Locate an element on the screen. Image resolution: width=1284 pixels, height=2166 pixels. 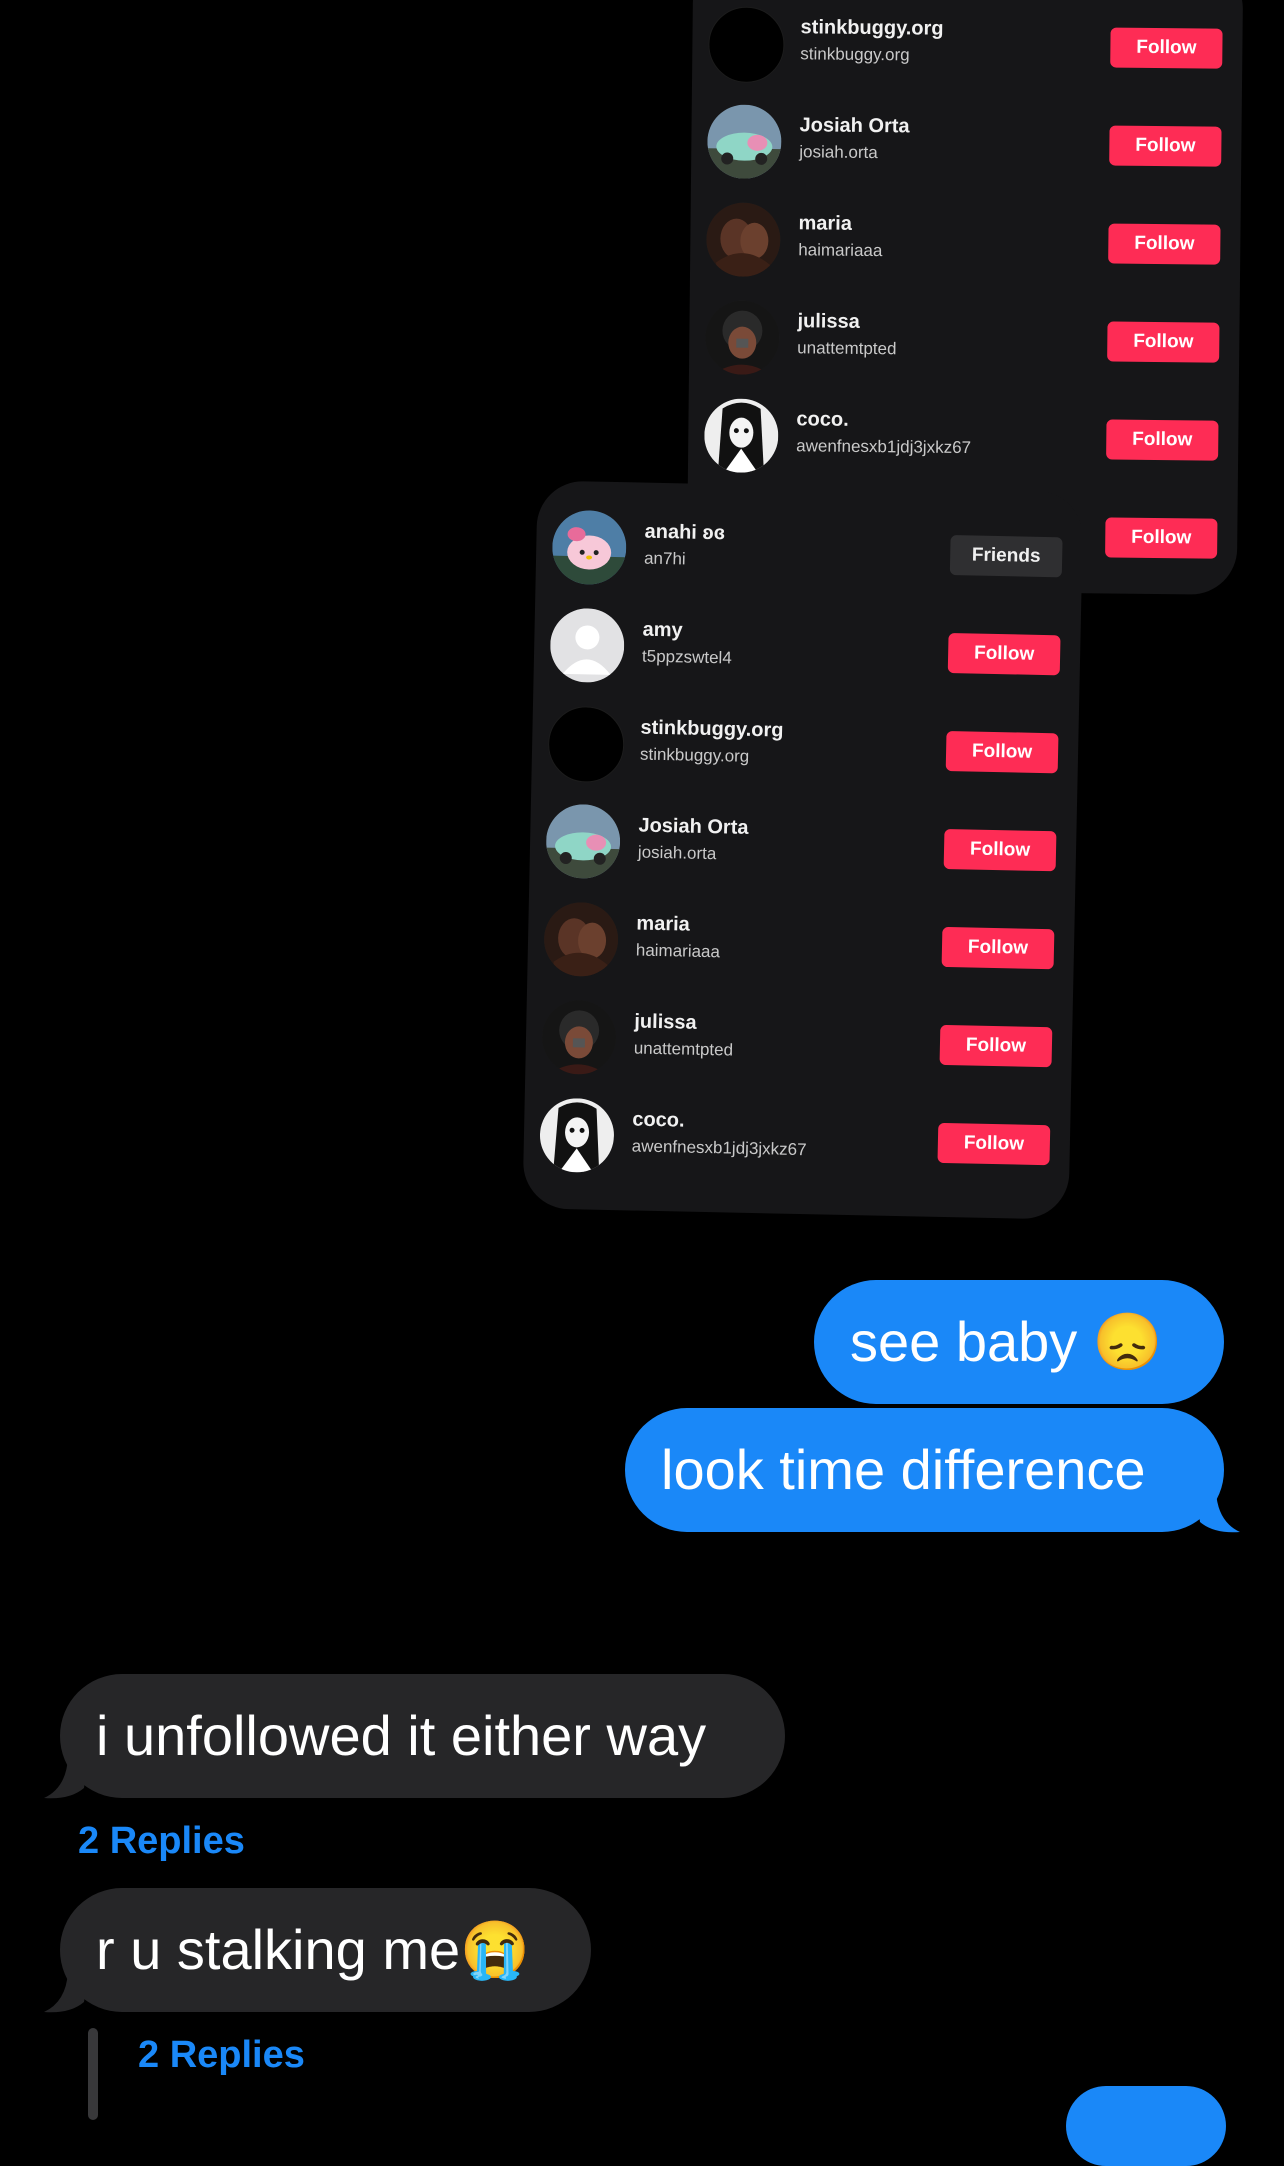
username: an7hi is located at coordinates (664, 558).